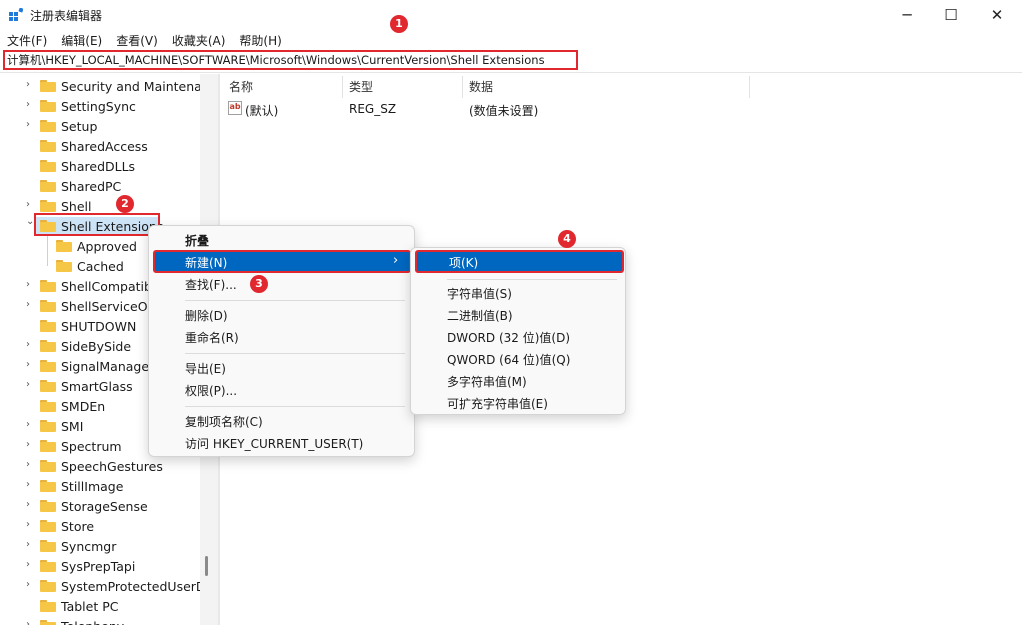  Describe the element at coordinates (100, 126) in the screenshot. I see `tree-item: › Setup` at that location.